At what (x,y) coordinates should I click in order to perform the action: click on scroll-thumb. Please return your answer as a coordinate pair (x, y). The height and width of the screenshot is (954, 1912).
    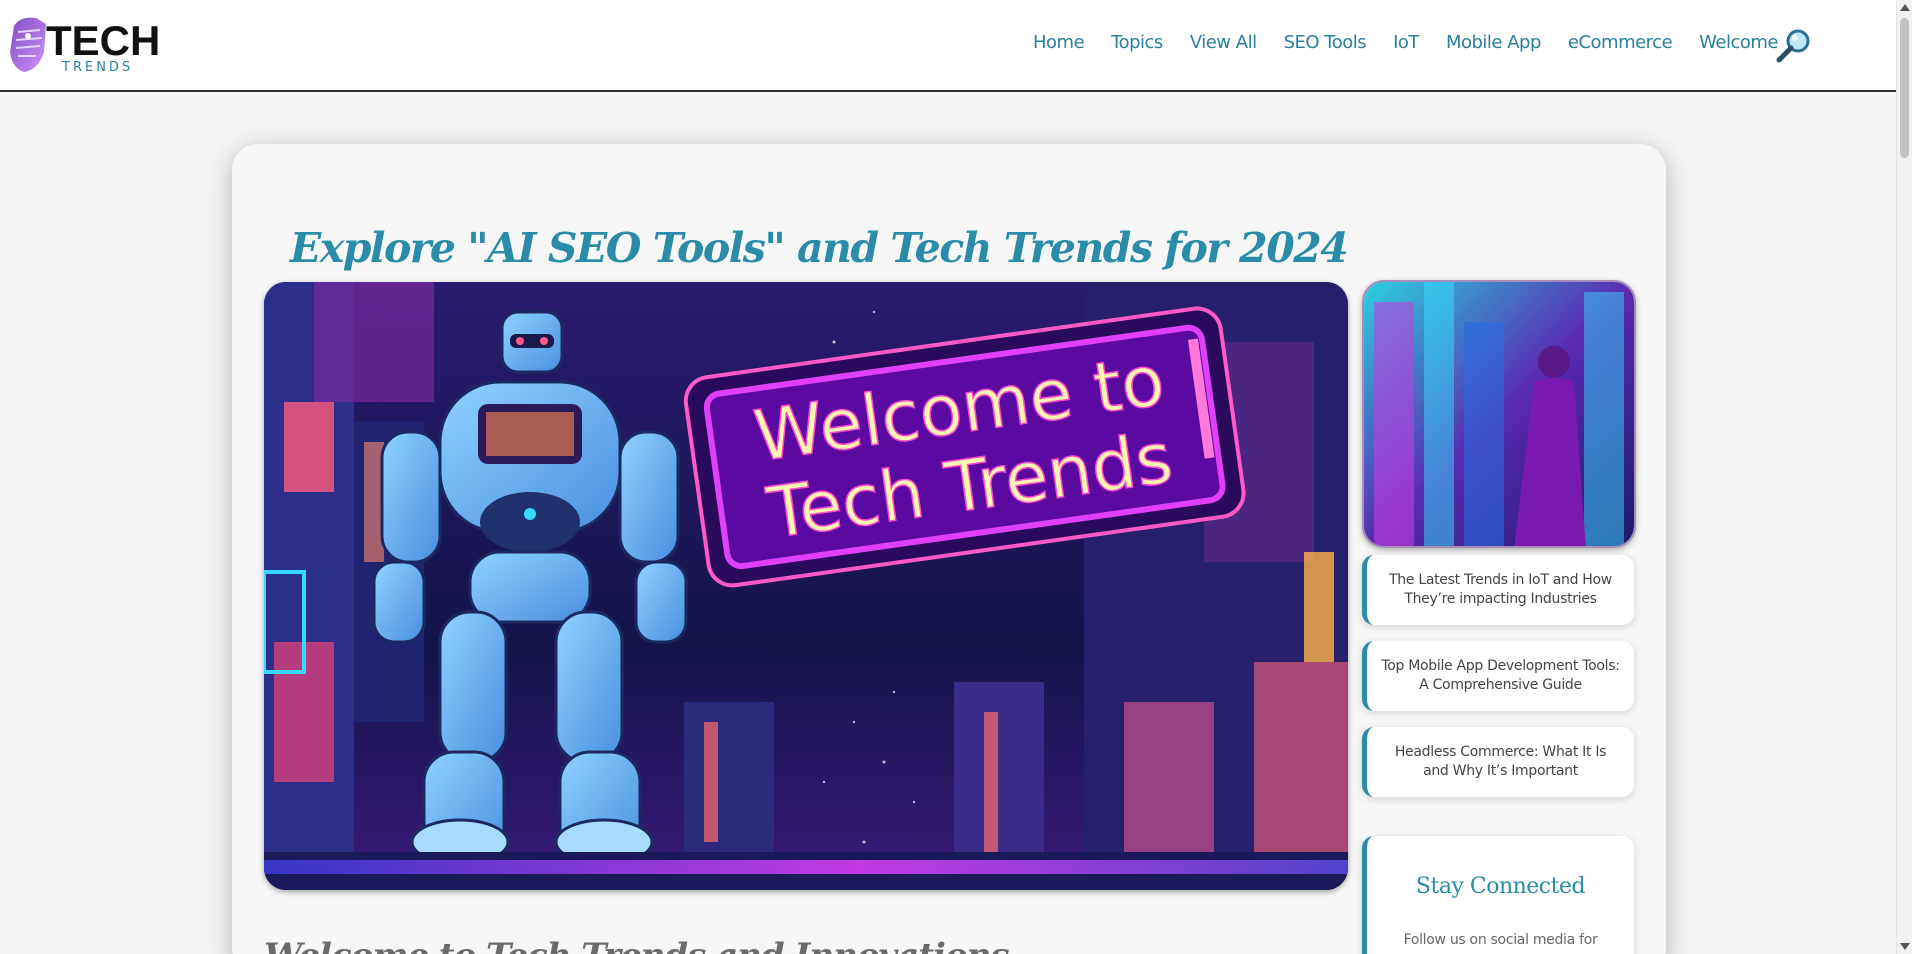
    Looking at the image, I should click on (1904, 88).